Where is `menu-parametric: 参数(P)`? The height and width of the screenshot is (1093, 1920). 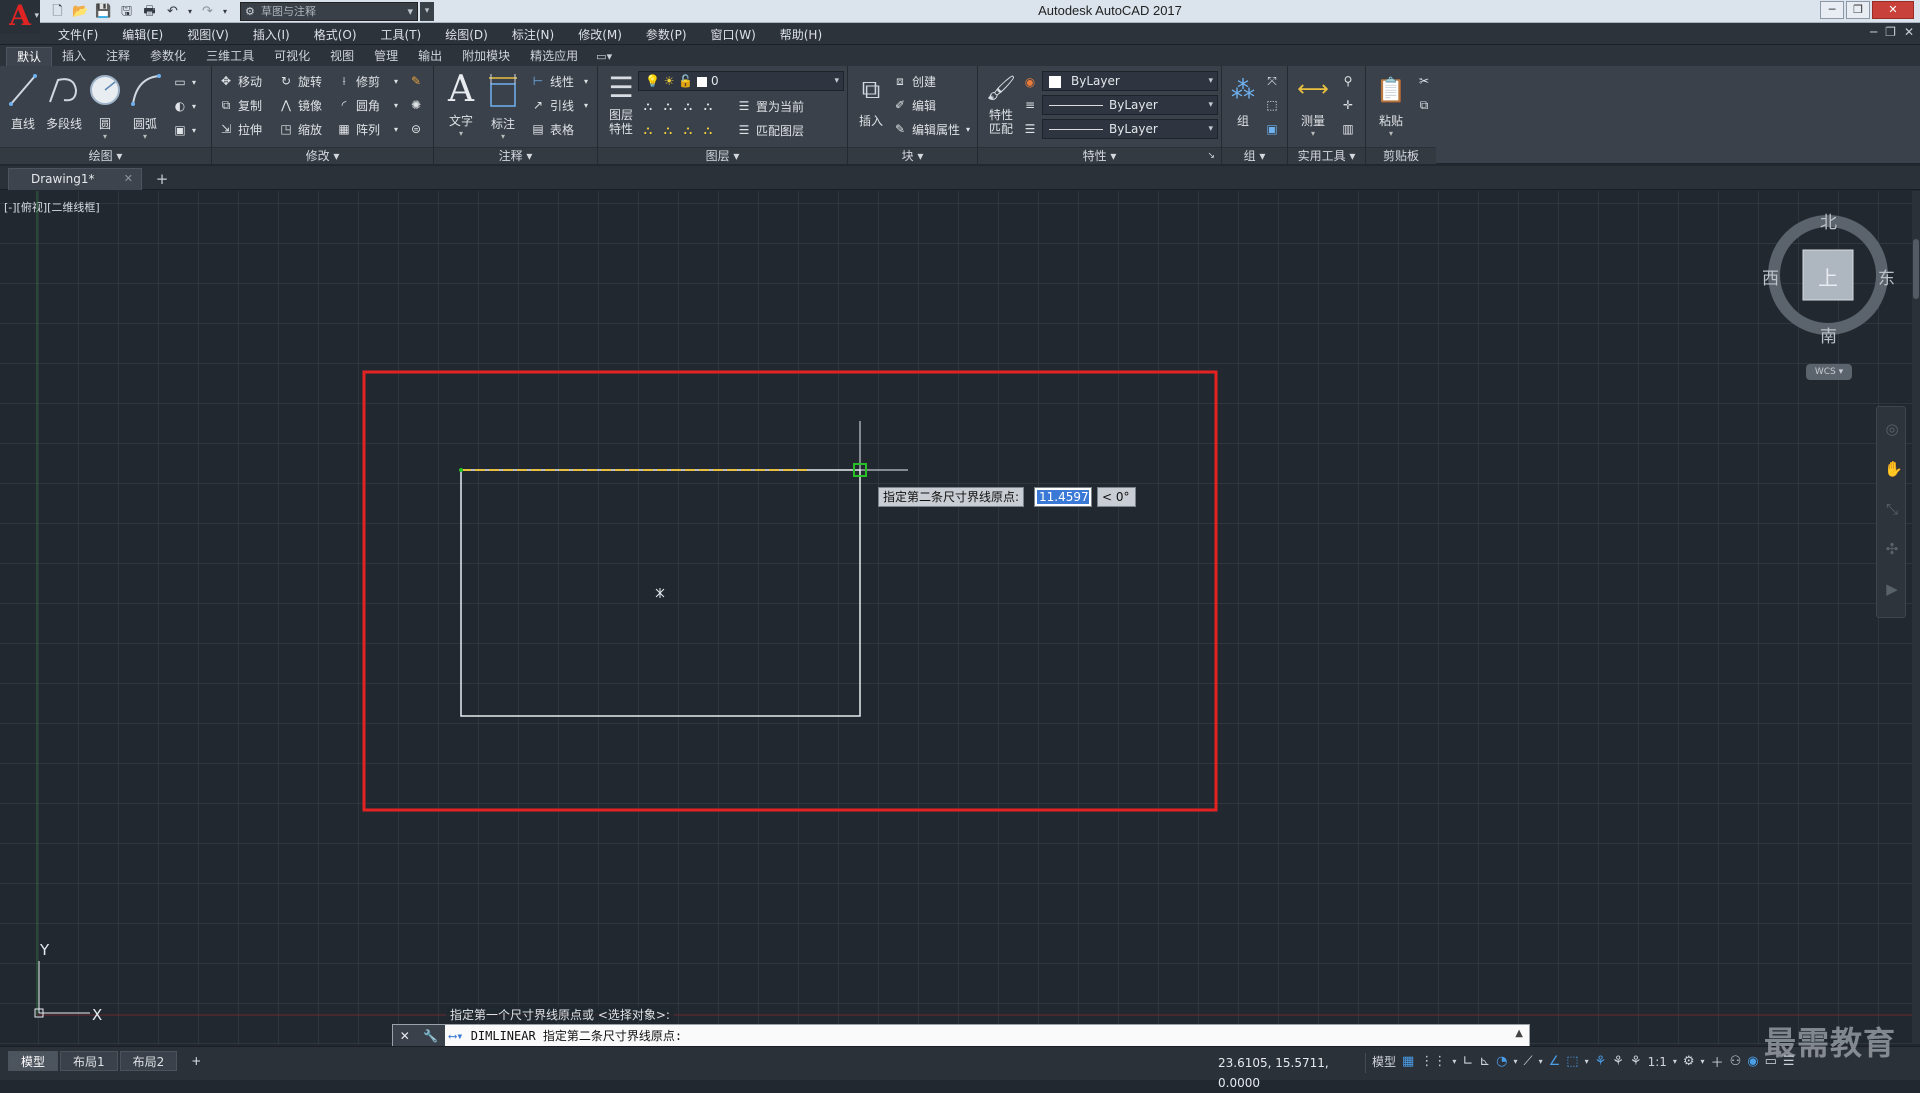
menu-parametric: 参数(P) is located at coordinates (666, 34).